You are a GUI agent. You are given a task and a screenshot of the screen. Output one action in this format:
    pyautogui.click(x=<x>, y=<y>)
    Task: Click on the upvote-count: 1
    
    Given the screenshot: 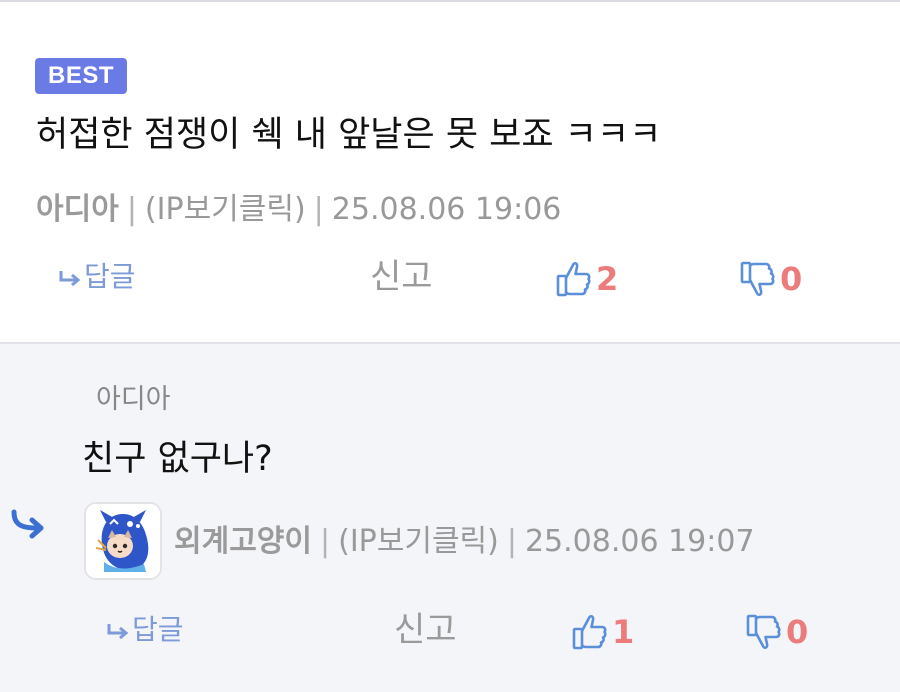 What is the action you would take?
    pyautogui.click(x=623, y=632)
    